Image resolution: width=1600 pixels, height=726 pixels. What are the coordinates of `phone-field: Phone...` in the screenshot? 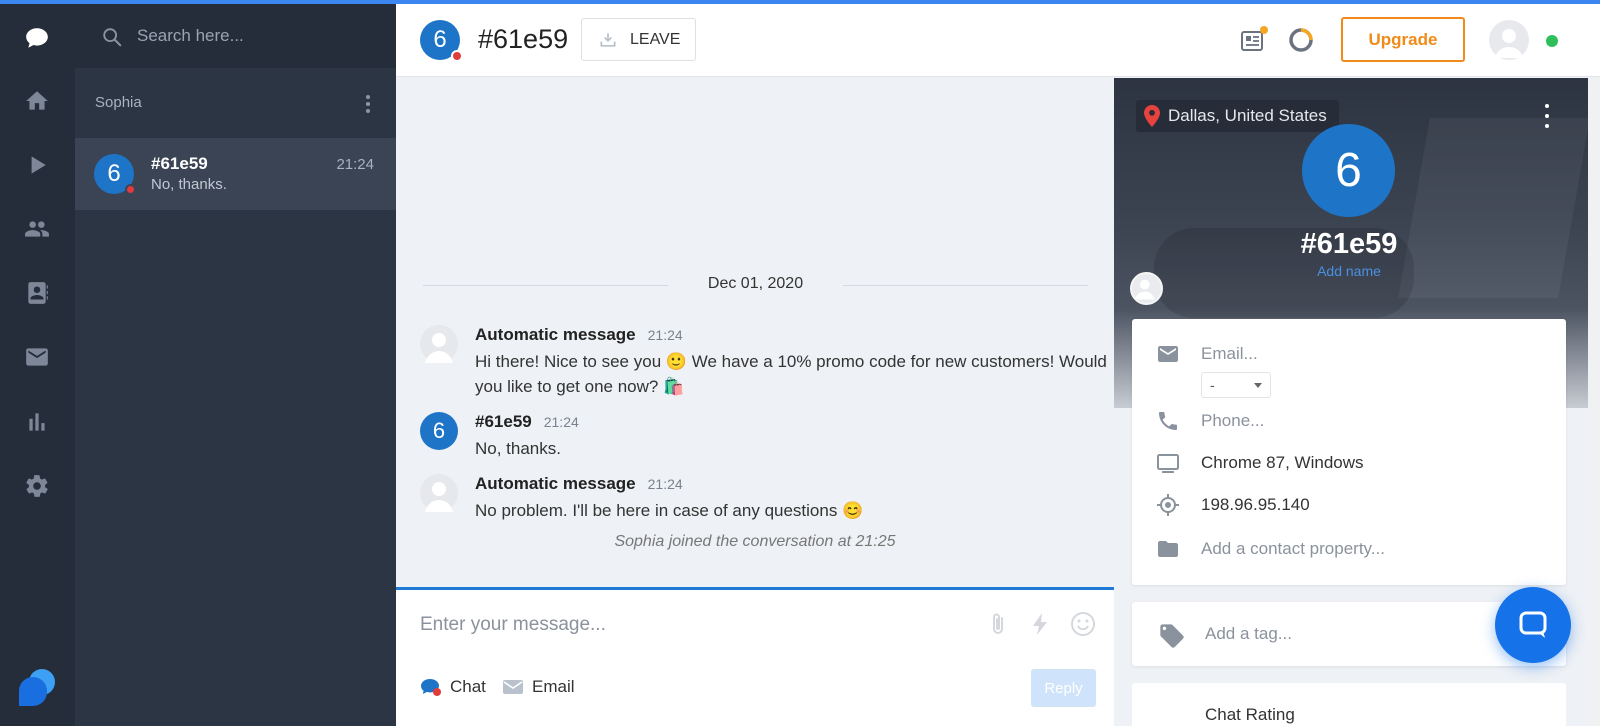 It's located at (1232, 421).